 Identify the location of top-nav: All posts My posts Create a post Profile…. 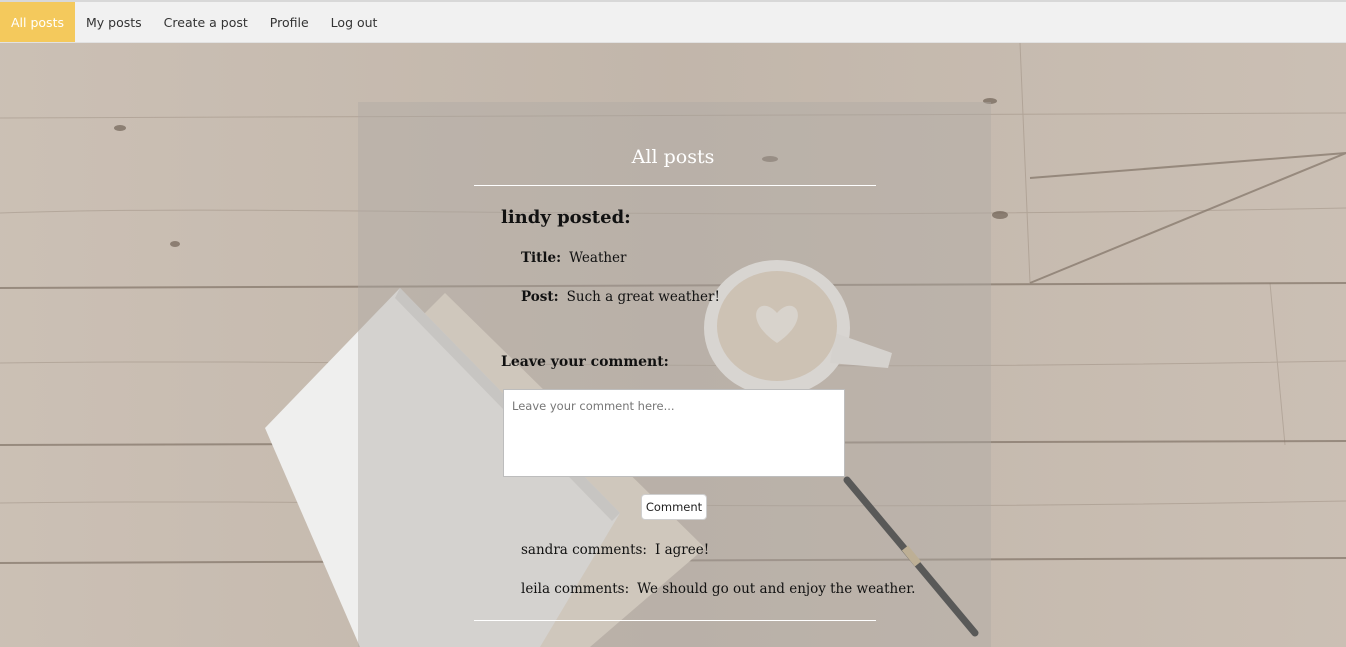
(673, 22).